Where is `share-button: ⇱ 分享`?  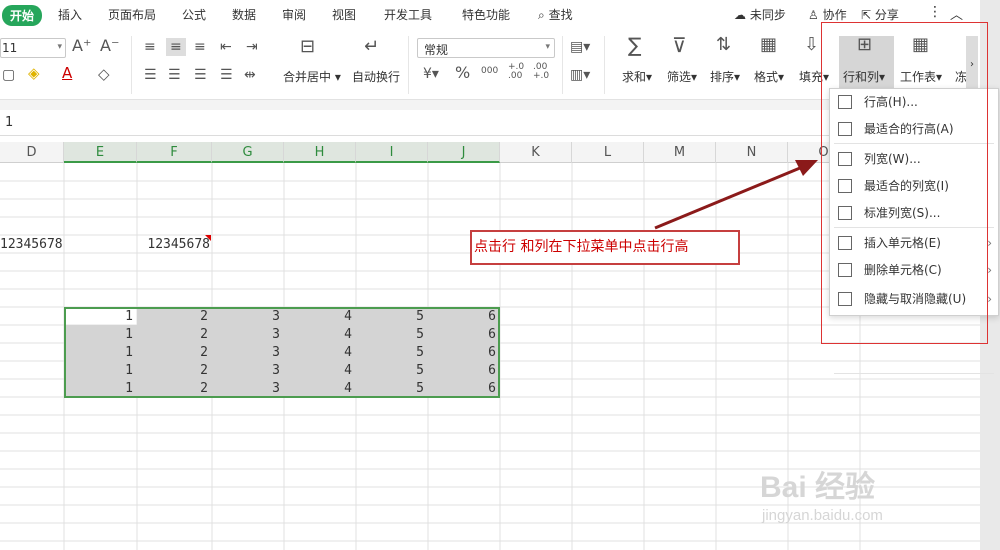
share-button: ⇱ 分享 is located at coordinates (880, 14).